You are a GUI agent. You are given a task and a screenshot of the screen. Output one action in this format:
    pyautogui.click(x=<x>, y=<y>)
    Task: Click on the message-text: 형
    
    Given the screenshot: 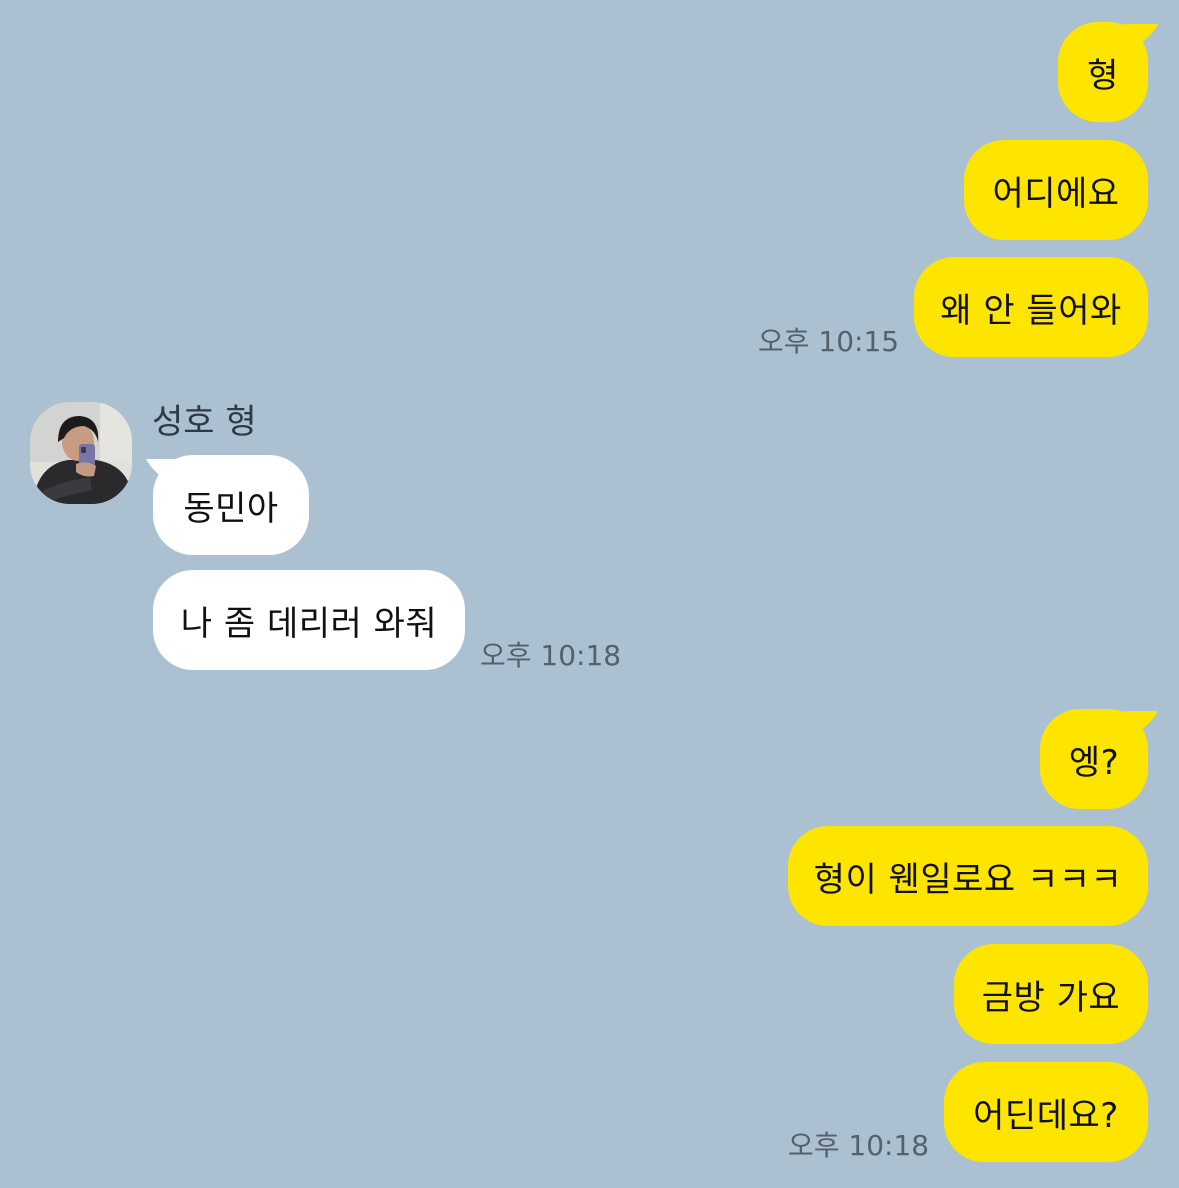 What is the action you would take?
    pyautogui.click(x=1103, y=75)
    